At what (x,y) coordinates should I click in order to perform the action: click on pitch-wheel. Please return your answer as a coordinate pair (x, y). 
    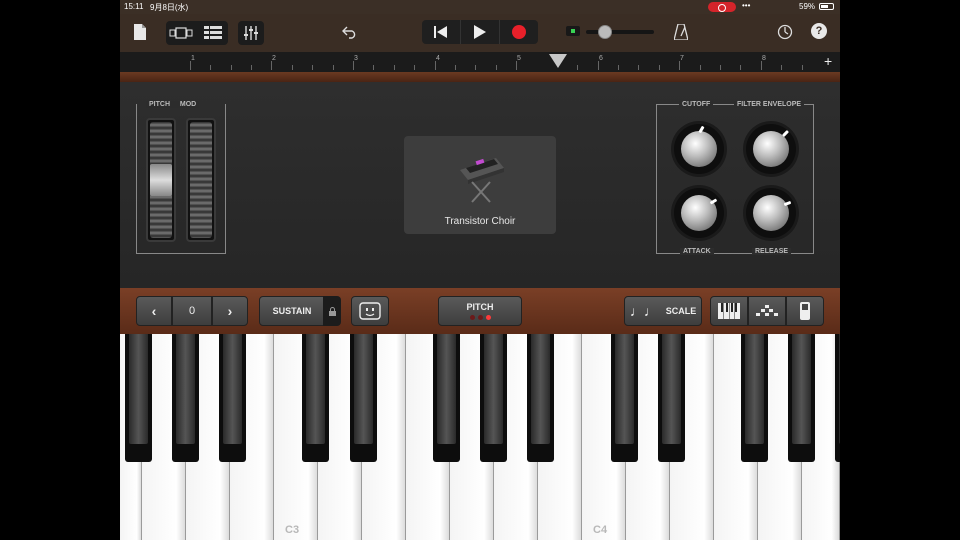
    Looking at the image, I should click on (161, 180).